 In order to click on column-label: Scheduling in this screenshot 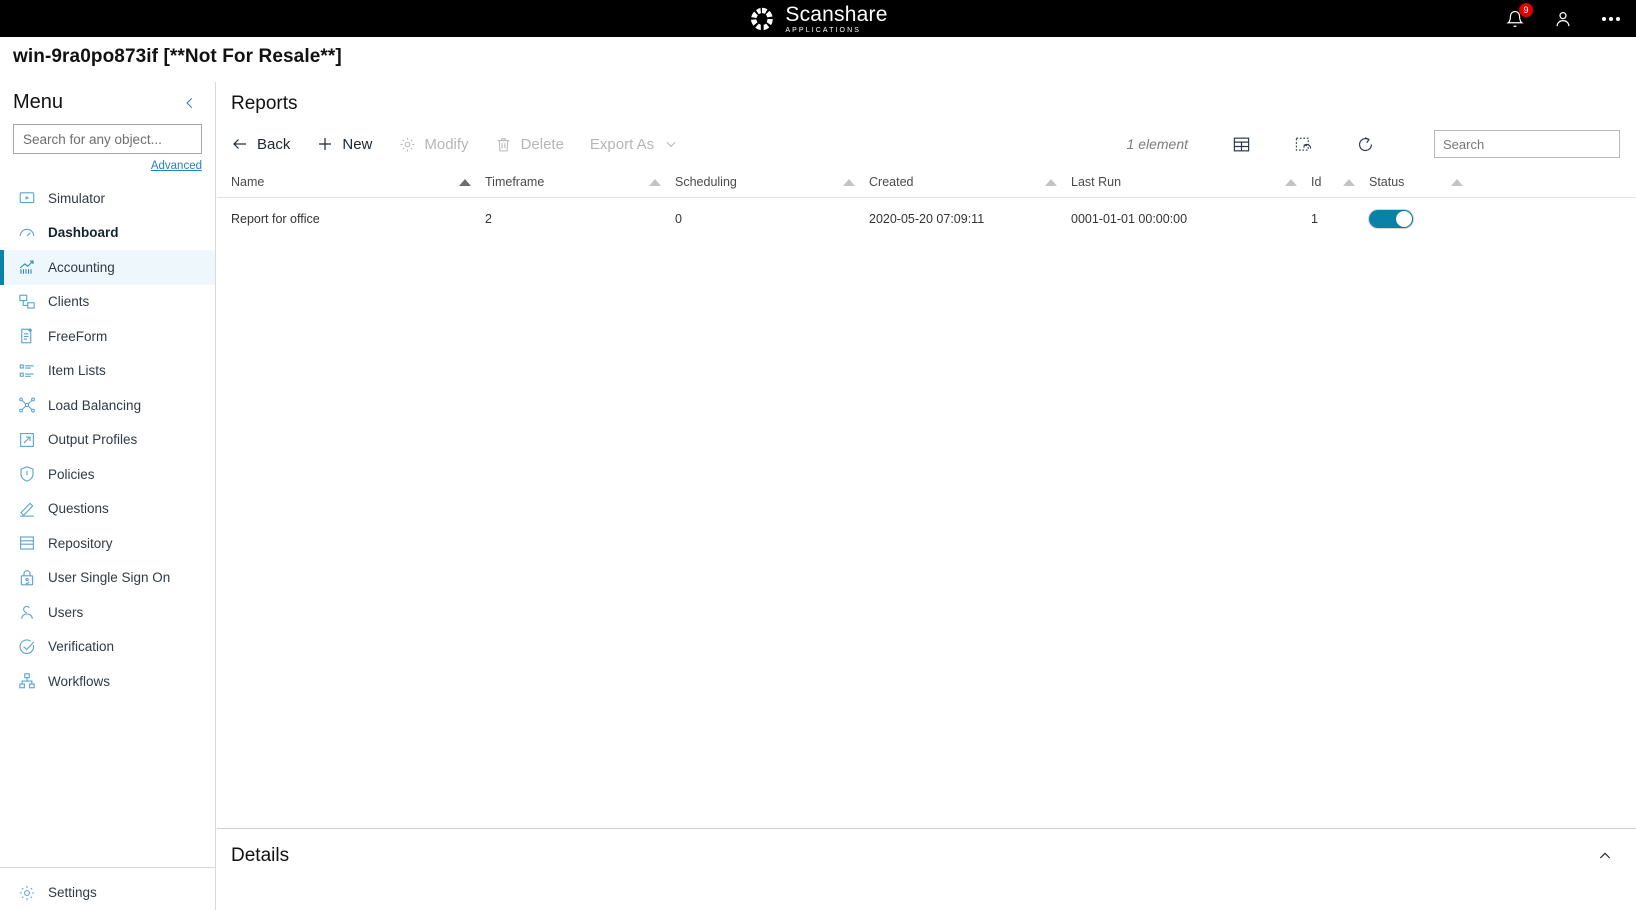, I will do `click(706, 182)`.